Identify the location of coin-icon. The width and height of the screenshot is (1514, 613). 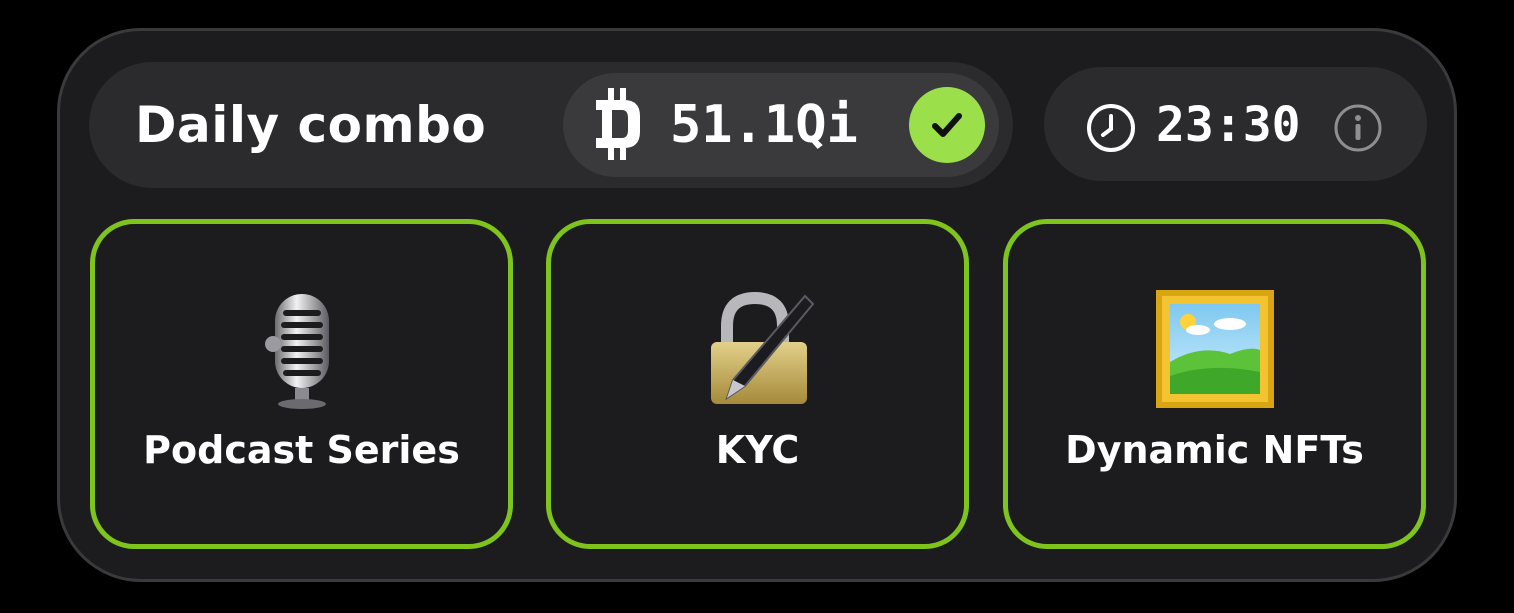
(618, 124).